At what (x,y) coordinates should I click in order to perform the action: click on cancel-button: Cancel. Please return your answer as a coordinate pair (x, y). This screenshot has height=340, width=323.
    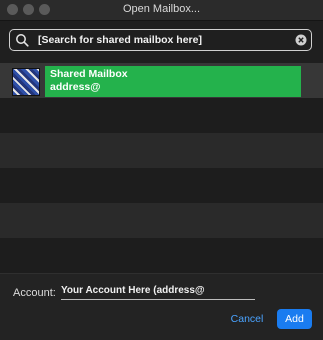
    Looking at the image, I should click on (247, 319).